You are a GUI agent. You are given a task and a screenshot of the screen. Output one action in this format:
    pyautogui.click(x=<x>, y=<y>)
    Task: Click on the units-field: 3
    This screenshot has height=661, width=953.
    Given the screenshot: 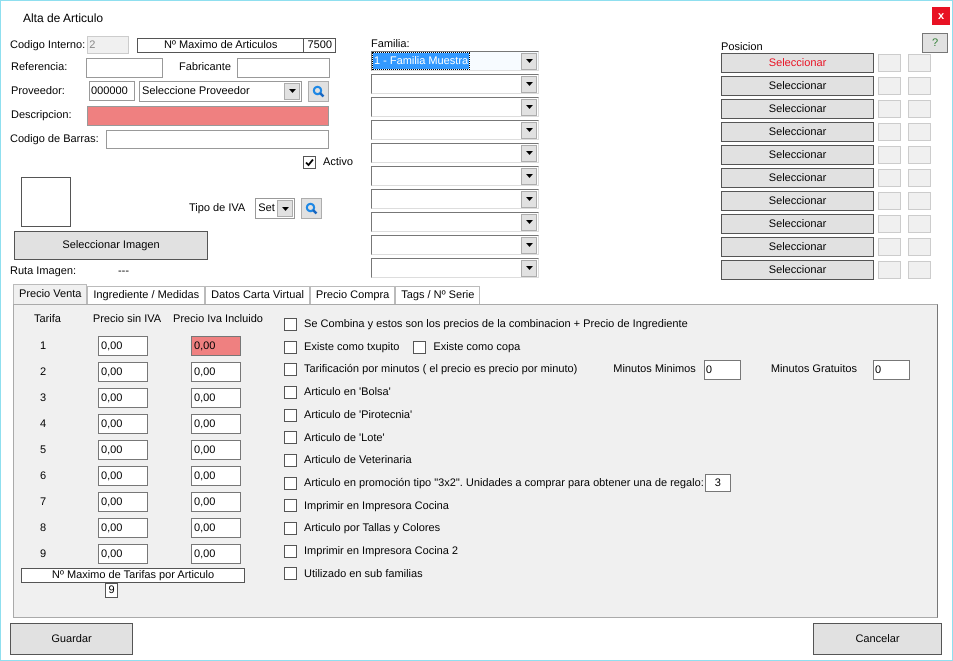 What is the action you would take?
    pyautogui.click(x=717, y=483)
    